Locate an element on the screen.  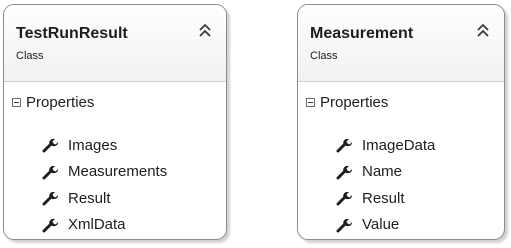
property-list: Images Measurements Result XmlData is located at coordinates (104, 185).